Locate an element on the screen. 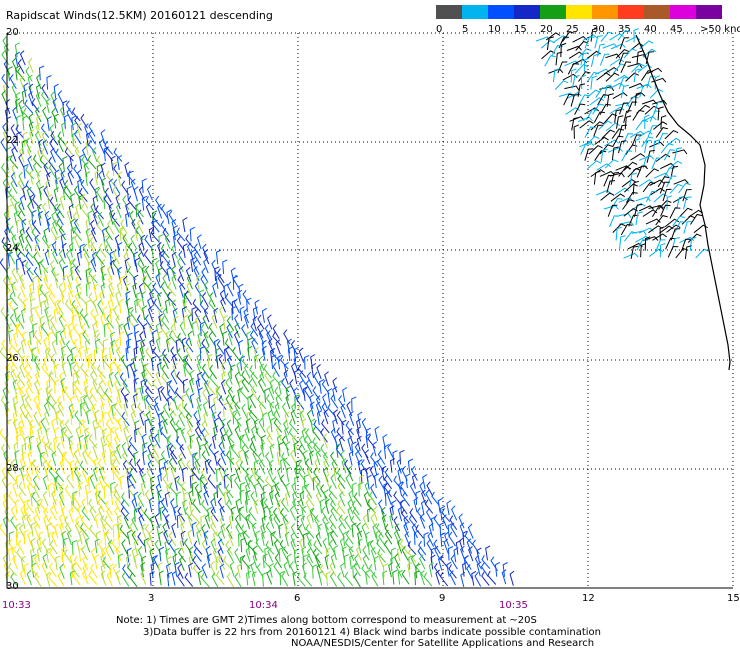 This screenshot has width=740, height=650. coastline is located at coordinates (683, 202).